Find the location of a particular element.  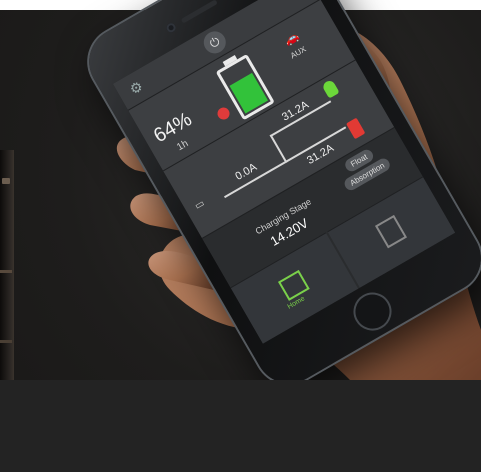

aux-label: AUX is located at coordinates (298, 52).